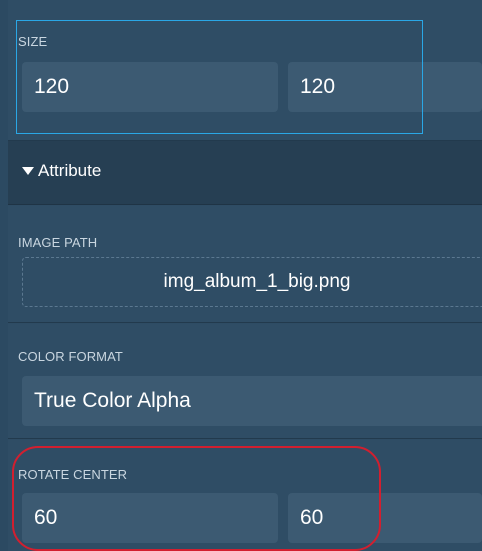 The width and height of the screenshot is (482, 551). I want to click on image-path-label: IMAGE PATH, so click(58, 242).